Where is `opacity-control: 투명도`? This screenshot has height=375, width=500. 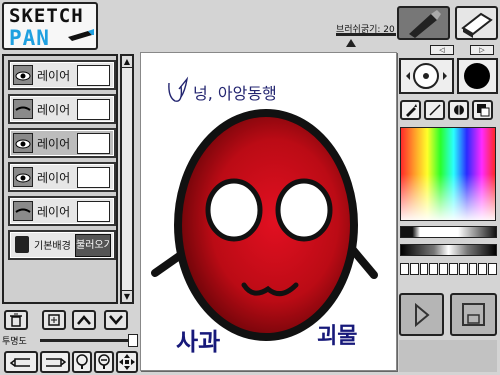 opacity-control: 투명도 is located at coordinates (70, 341).